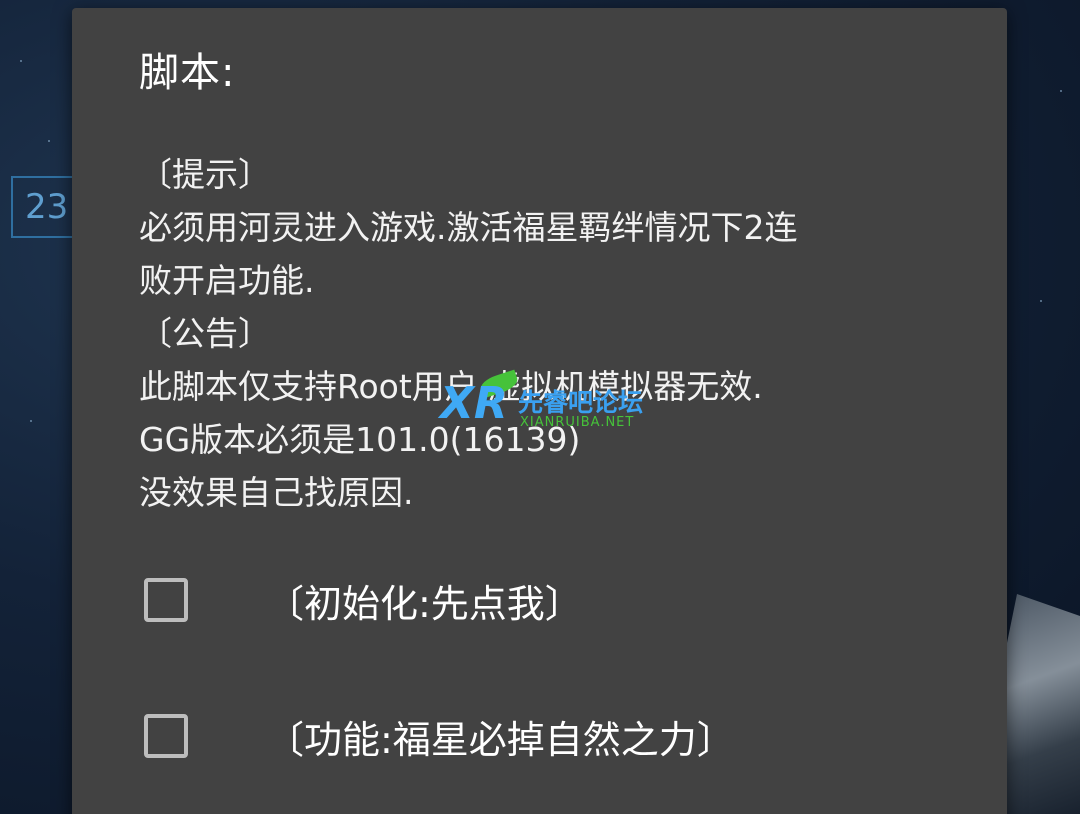  What do you see at coordinates (205, 333) in the screenshot?
I see `message-line: 〔公告〕` at bounding box center [205, 333].